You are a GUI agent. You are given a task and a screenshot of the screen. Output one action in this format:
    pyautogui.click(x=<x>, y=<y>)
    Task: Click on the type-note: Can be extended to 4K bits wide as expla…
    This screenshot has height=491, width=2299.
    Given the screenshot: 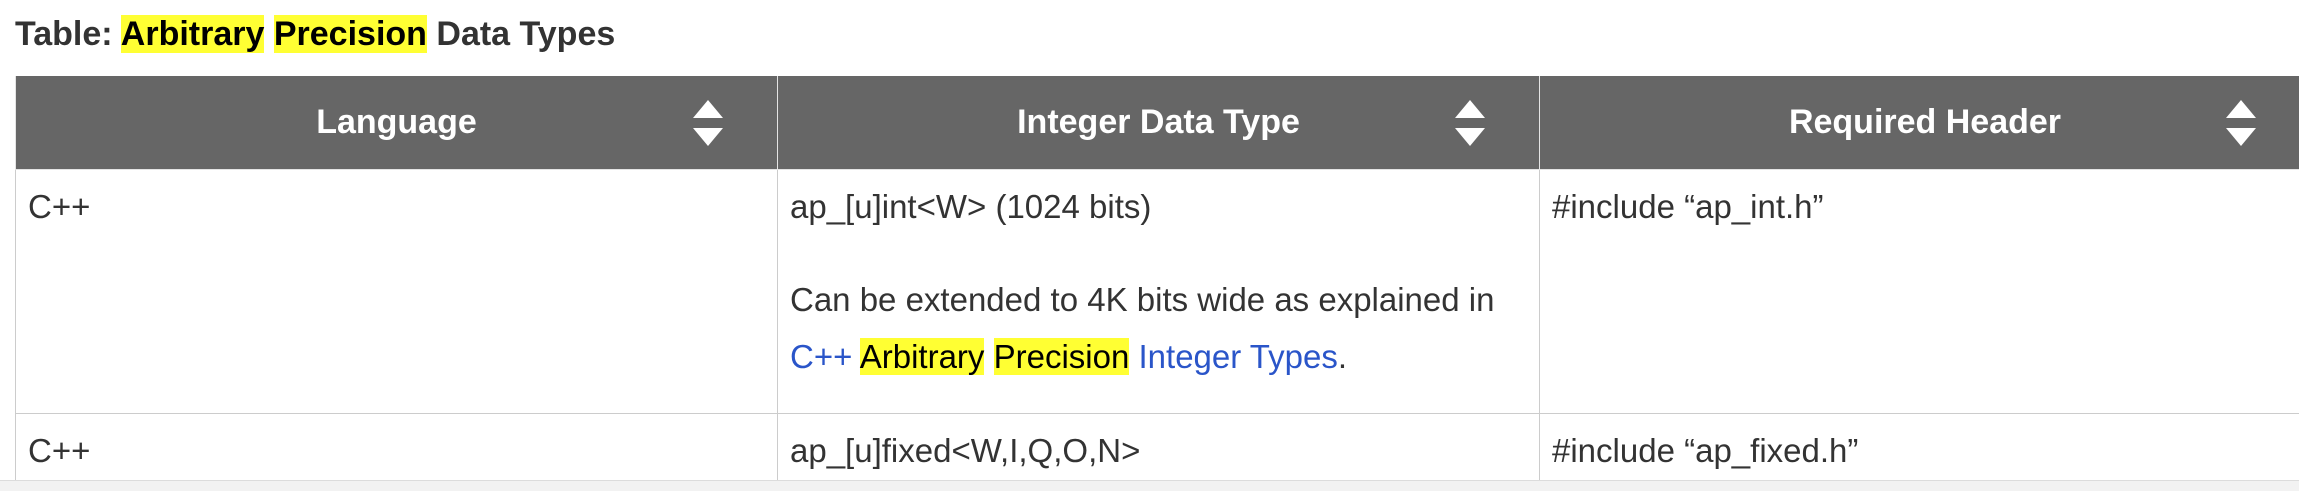 What is the action you would take?
    pyautogui.click(x=1158, y=328)
    